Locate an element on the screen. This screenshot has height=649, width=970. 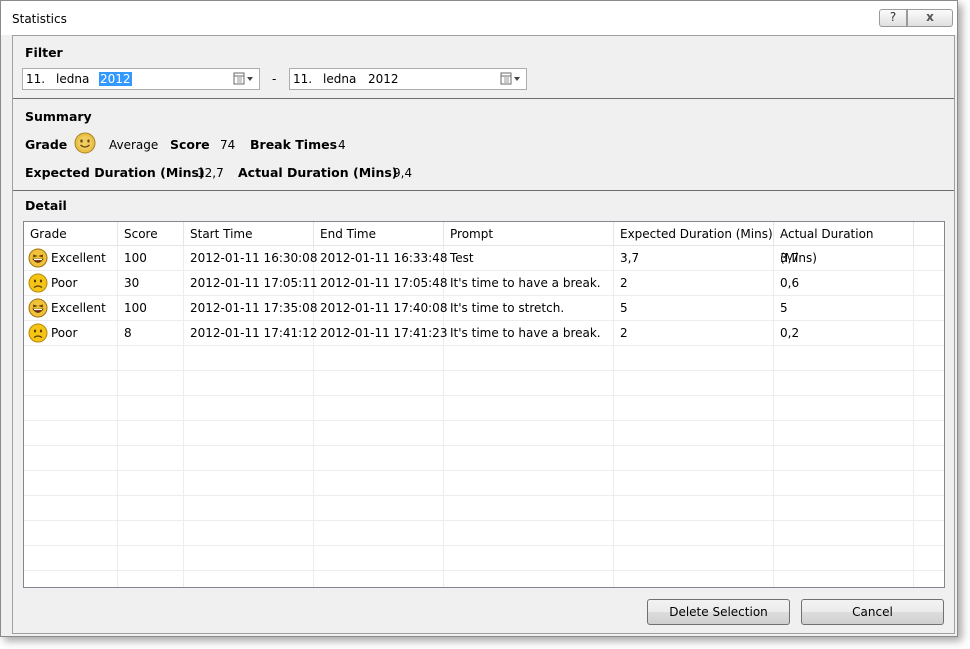
column-header-start-time: Start Time is located at coordinates (249, 234).